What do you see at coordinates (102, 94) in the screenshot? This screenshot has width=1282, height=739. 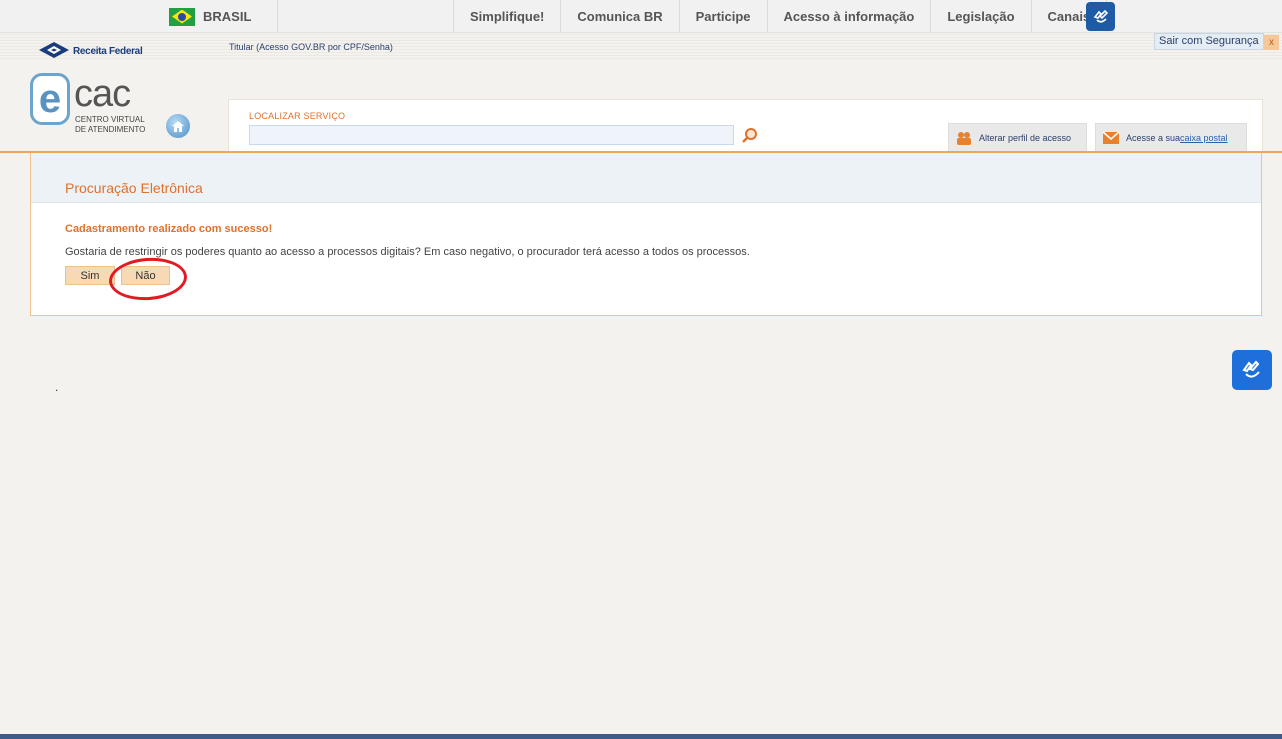 I see `ecac-wordmark: cac` at bounding box center [102, 94].